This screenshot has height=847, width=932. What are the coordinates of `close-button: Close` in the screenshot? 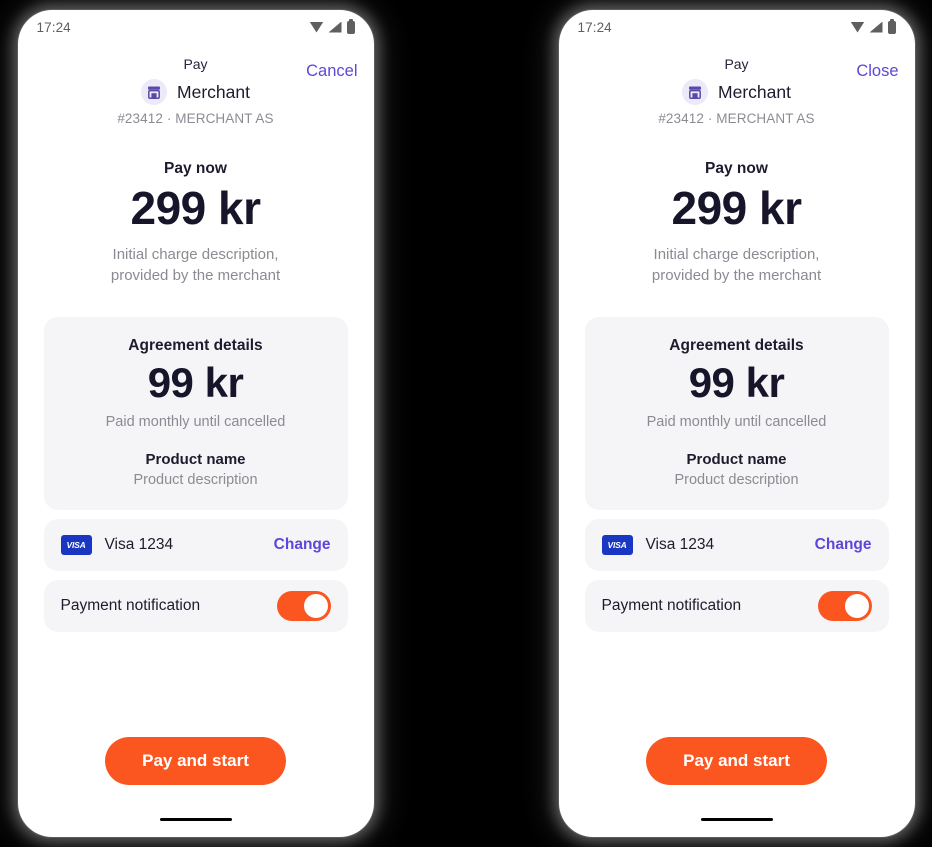 It's located at (877, 71).